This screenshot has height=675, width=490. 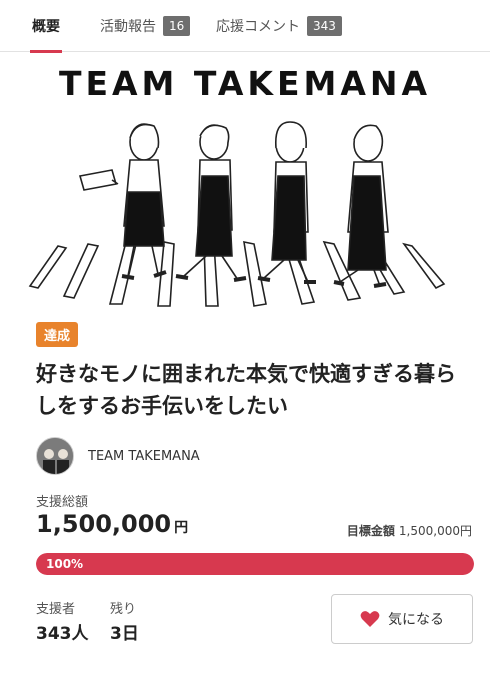 I want to click on funding-progress-percent: 100%, so click(x=65, y=564).